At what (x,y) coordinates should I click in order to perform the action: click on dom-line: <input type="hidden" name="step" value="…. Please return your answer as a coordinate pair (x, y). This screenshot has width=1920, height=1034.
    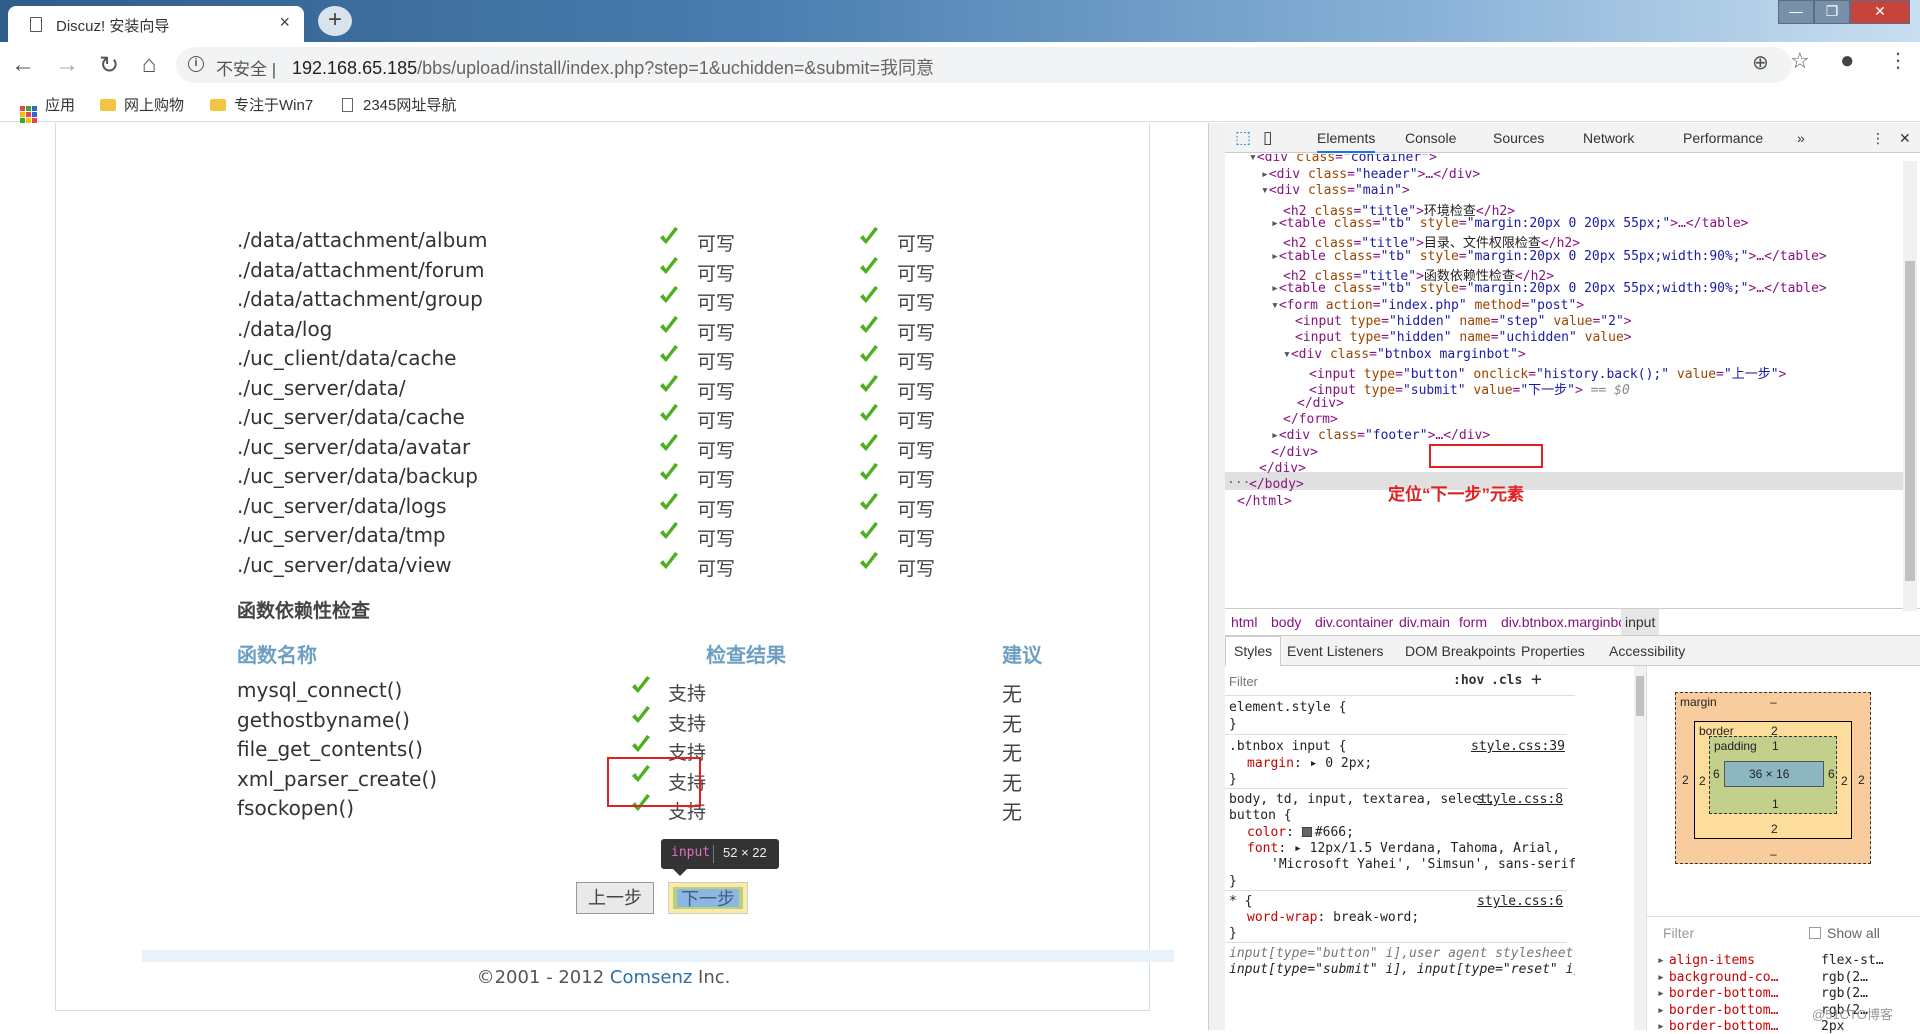
    Looking at the image, I should click on (1463, 321).